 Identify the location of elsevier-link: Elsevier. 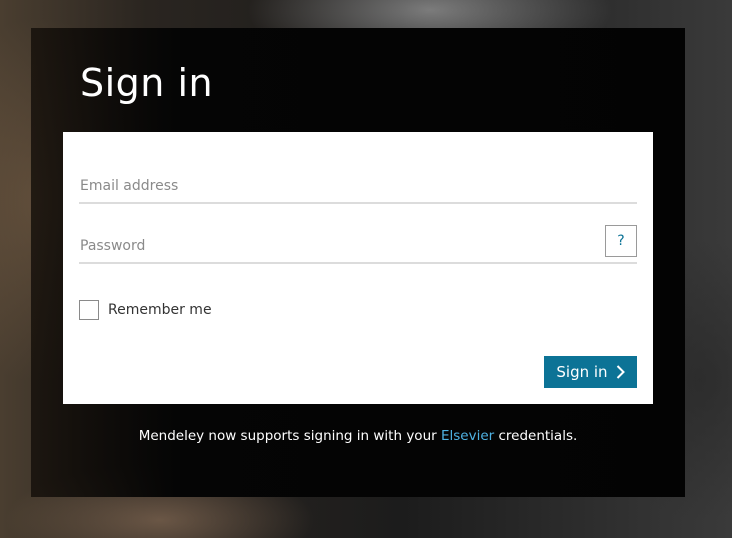
(467, 436).